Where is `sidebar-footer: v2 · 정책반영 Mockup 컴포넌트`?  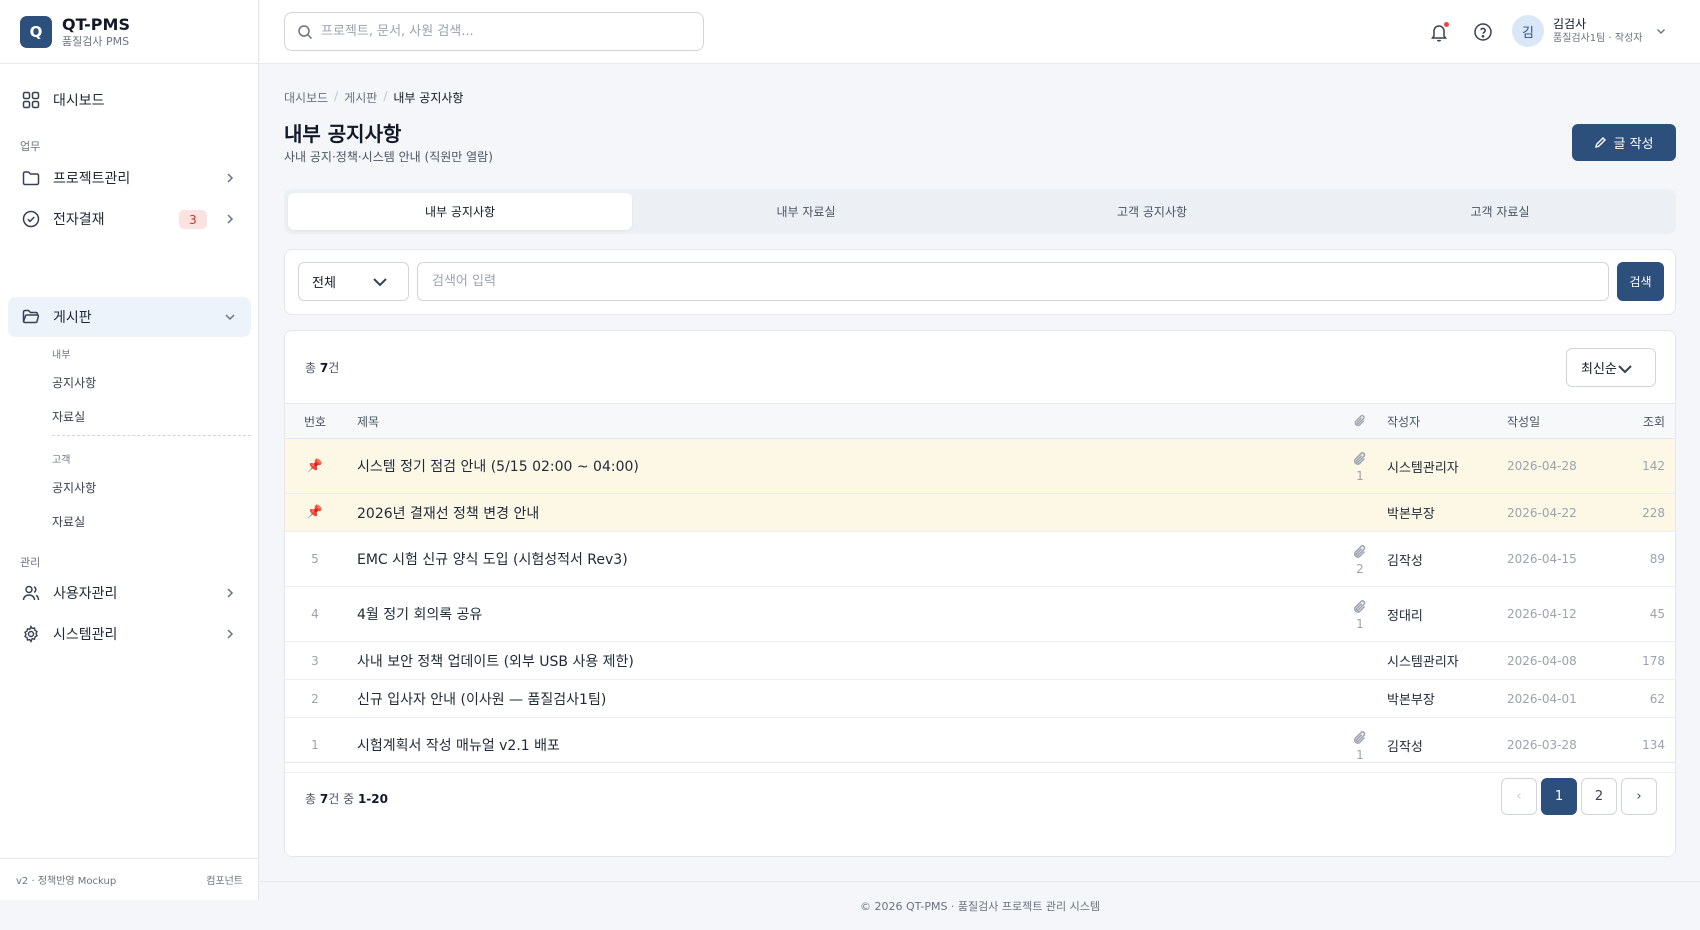 sidebar-footer: v2 · 정책반영 Mockup 컴포넌트 is located at coordinates (129, 879).